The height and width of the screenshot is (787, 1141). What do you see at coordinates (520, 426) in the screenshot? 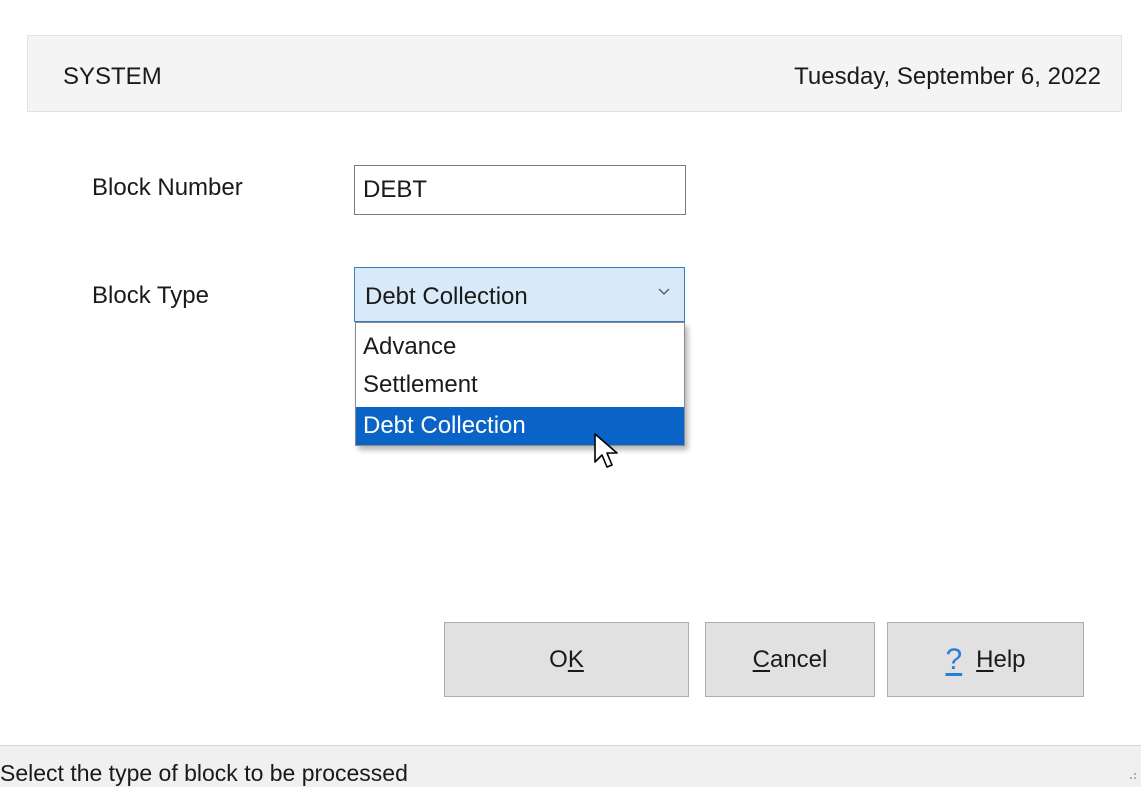
I see `option-debt-collection: Debt Collection` at bounding box center [520, 426].